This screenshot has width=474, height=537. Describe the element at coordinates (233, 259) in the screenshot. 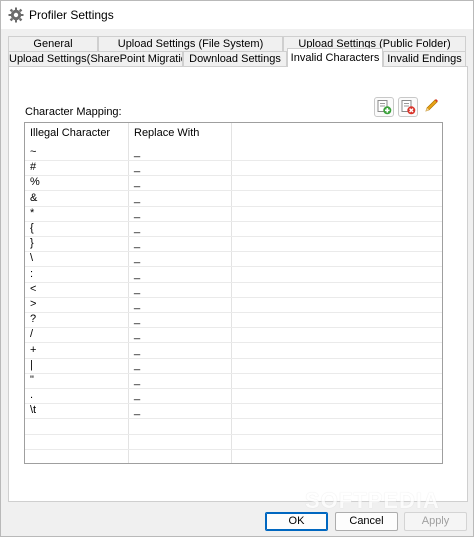

I see `table-row: \ _` at that location.